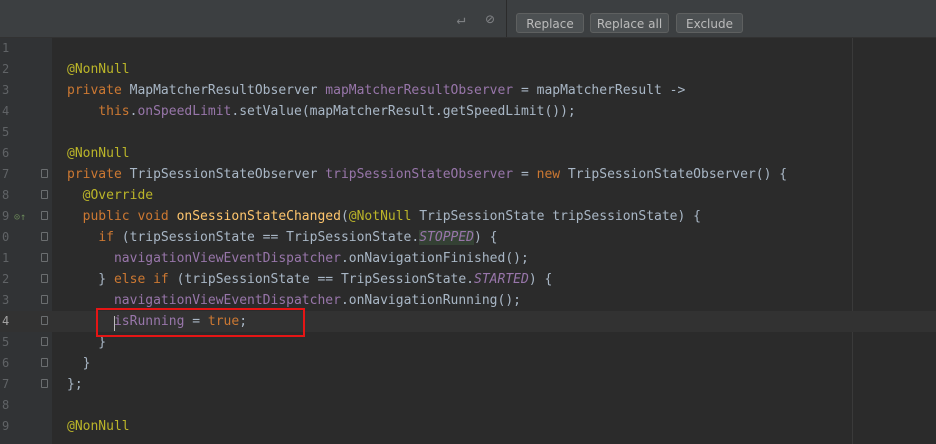 Image resolution: width=936 pixels, height=444 pixels. What do you see at coordinates (468, 153) in the screenshot?
I see `code-line: 6 @NonNull` at bounding box center [468, 153].